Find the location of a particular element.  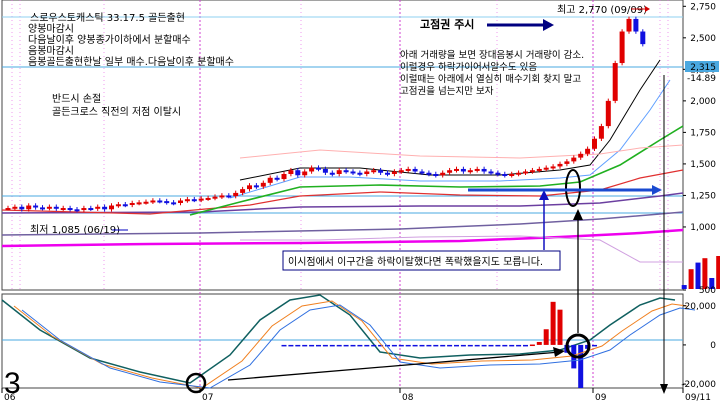

price-tick-label: 2,000 is located at coordinates (703, 102).